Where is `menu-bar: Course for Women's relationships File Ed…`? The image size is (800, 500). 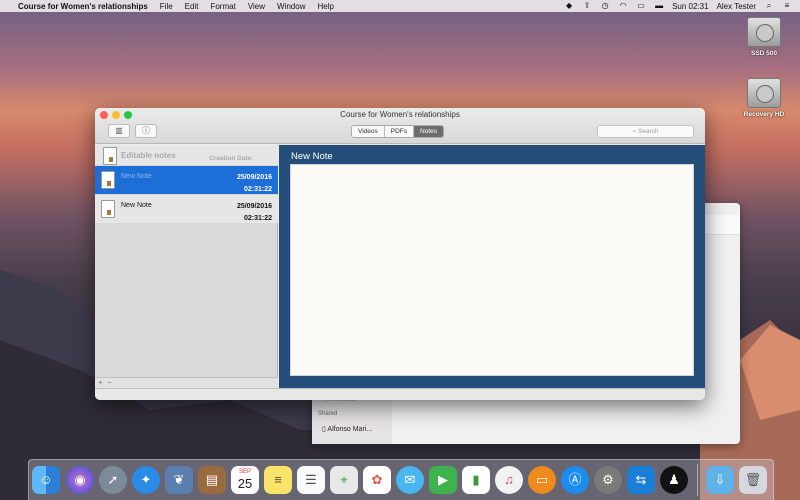 menu-bar: Course for Women's relationships File Ed… is located at coordinates (400, 6).